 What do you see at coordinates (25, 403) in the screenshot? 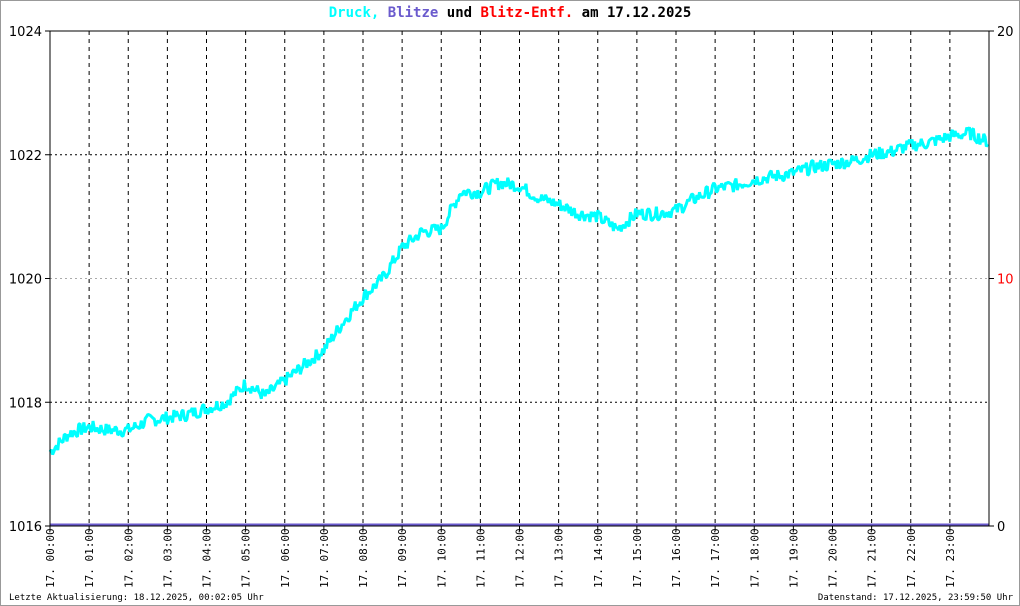
I see `y-tick-label: 1018` at bounding box center [25, 403].